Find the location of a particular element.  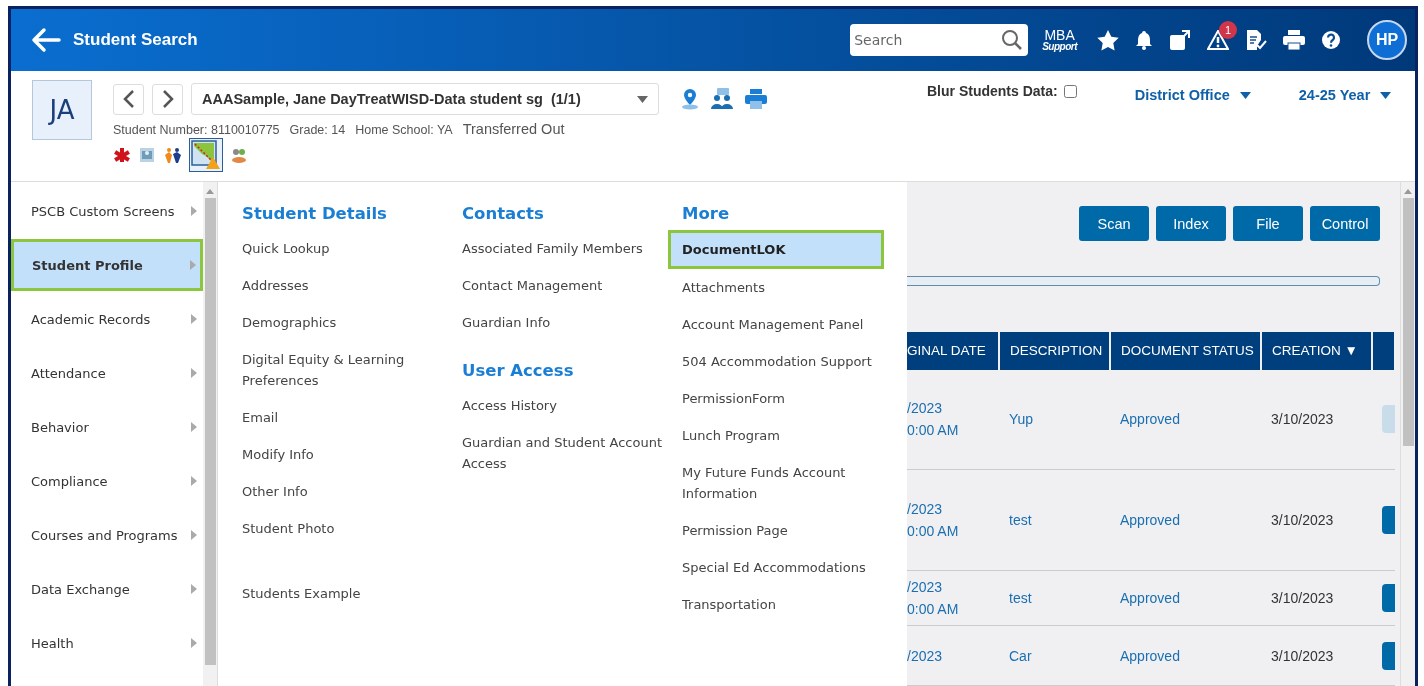

sidebar-item: Behavior is located at coordinates (107, 427).